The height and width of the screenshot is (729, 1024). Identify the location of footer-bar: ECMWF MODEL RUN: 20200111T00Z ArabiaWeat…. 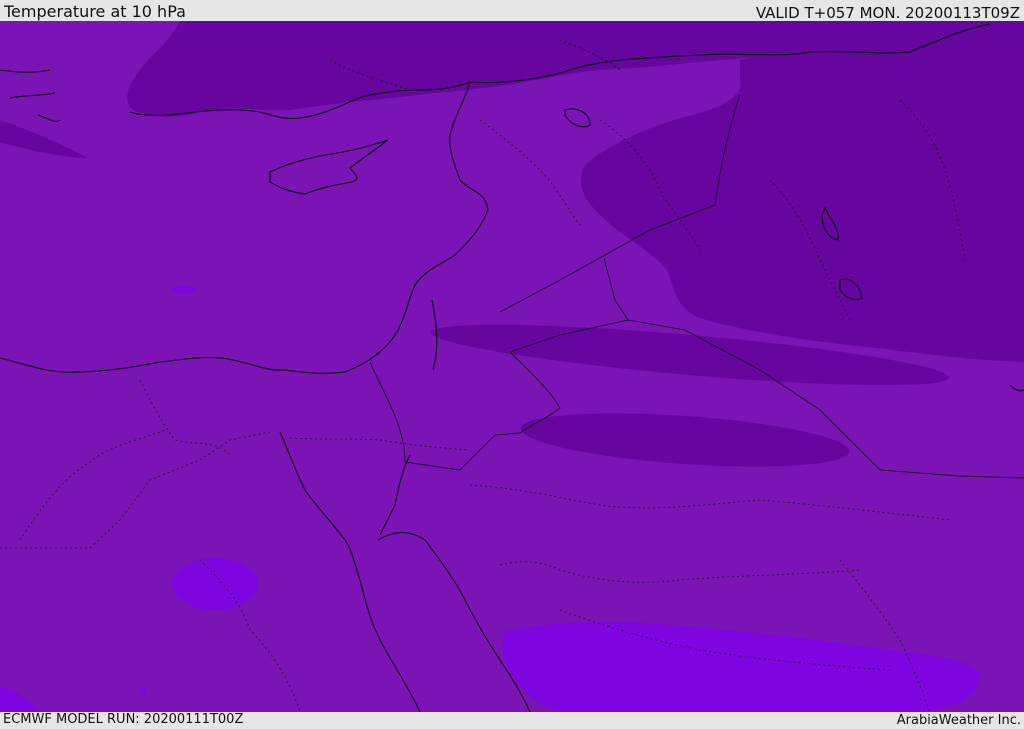
(512, 720).